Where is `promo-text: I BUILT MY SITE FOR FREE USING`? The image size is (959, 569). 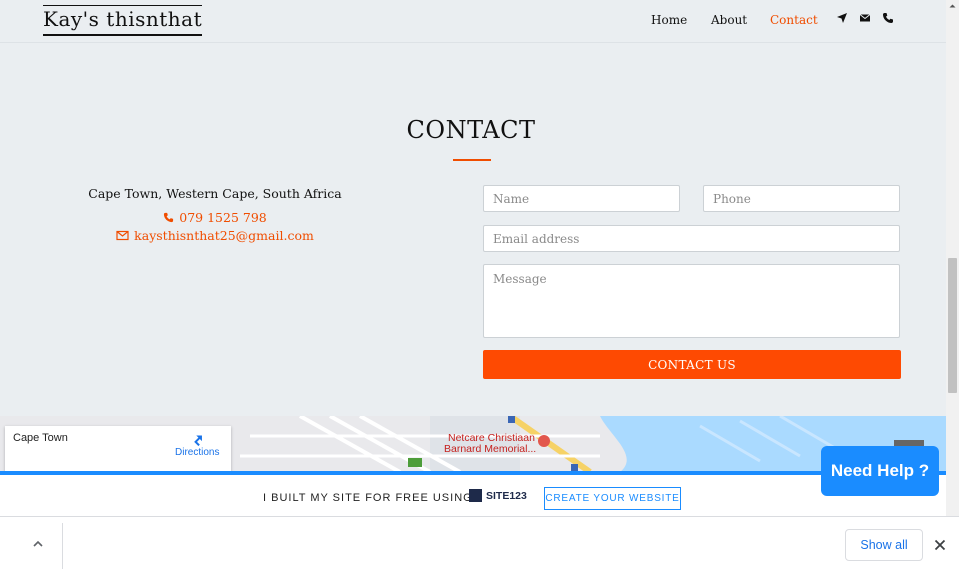
promo-text: I BUILT MY SITE FOR FREE USING is located at coordinates (368, 498).